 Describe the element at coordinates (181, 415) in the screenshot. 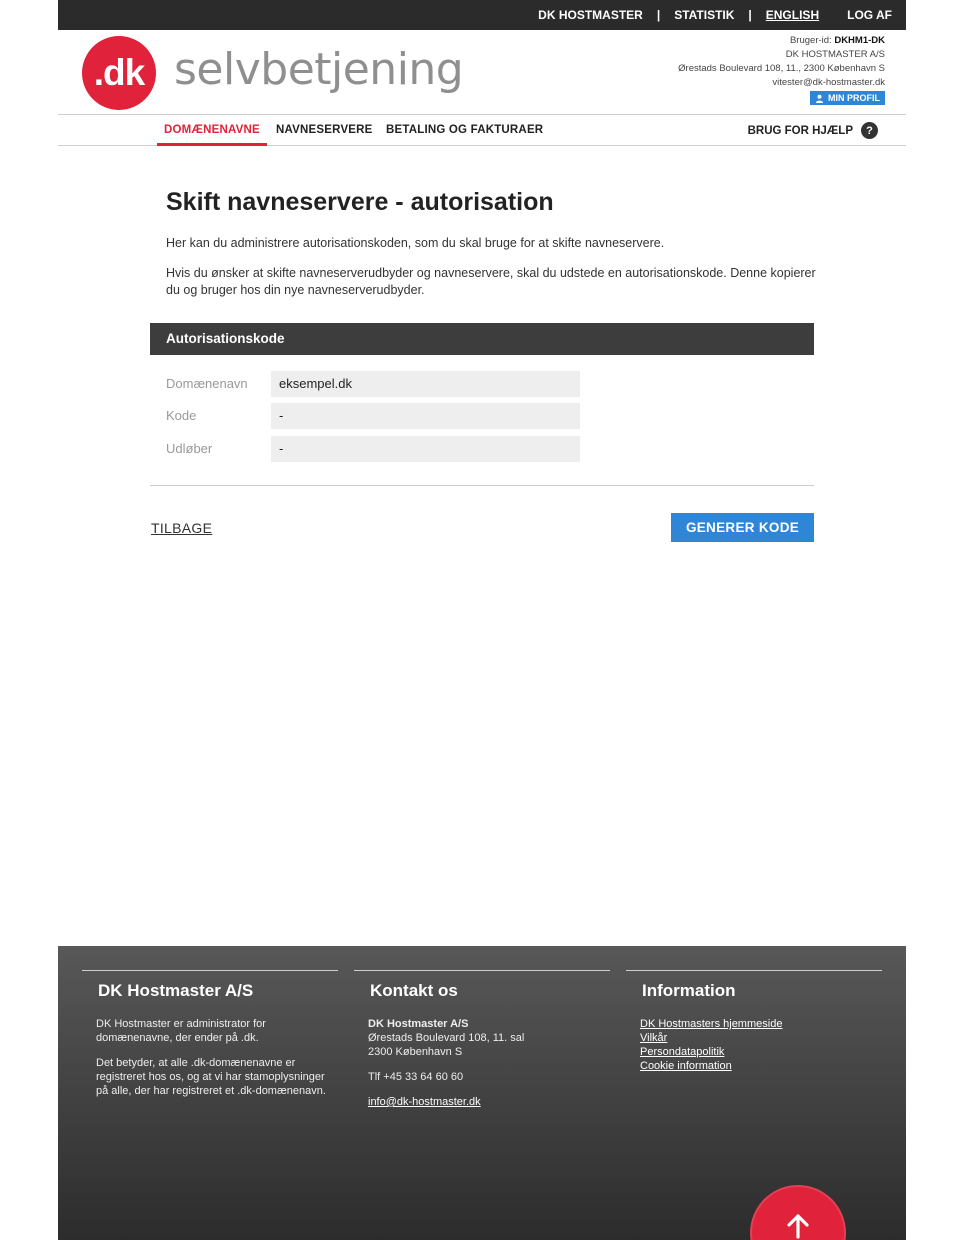

I see `code-label: Kode` at that location.